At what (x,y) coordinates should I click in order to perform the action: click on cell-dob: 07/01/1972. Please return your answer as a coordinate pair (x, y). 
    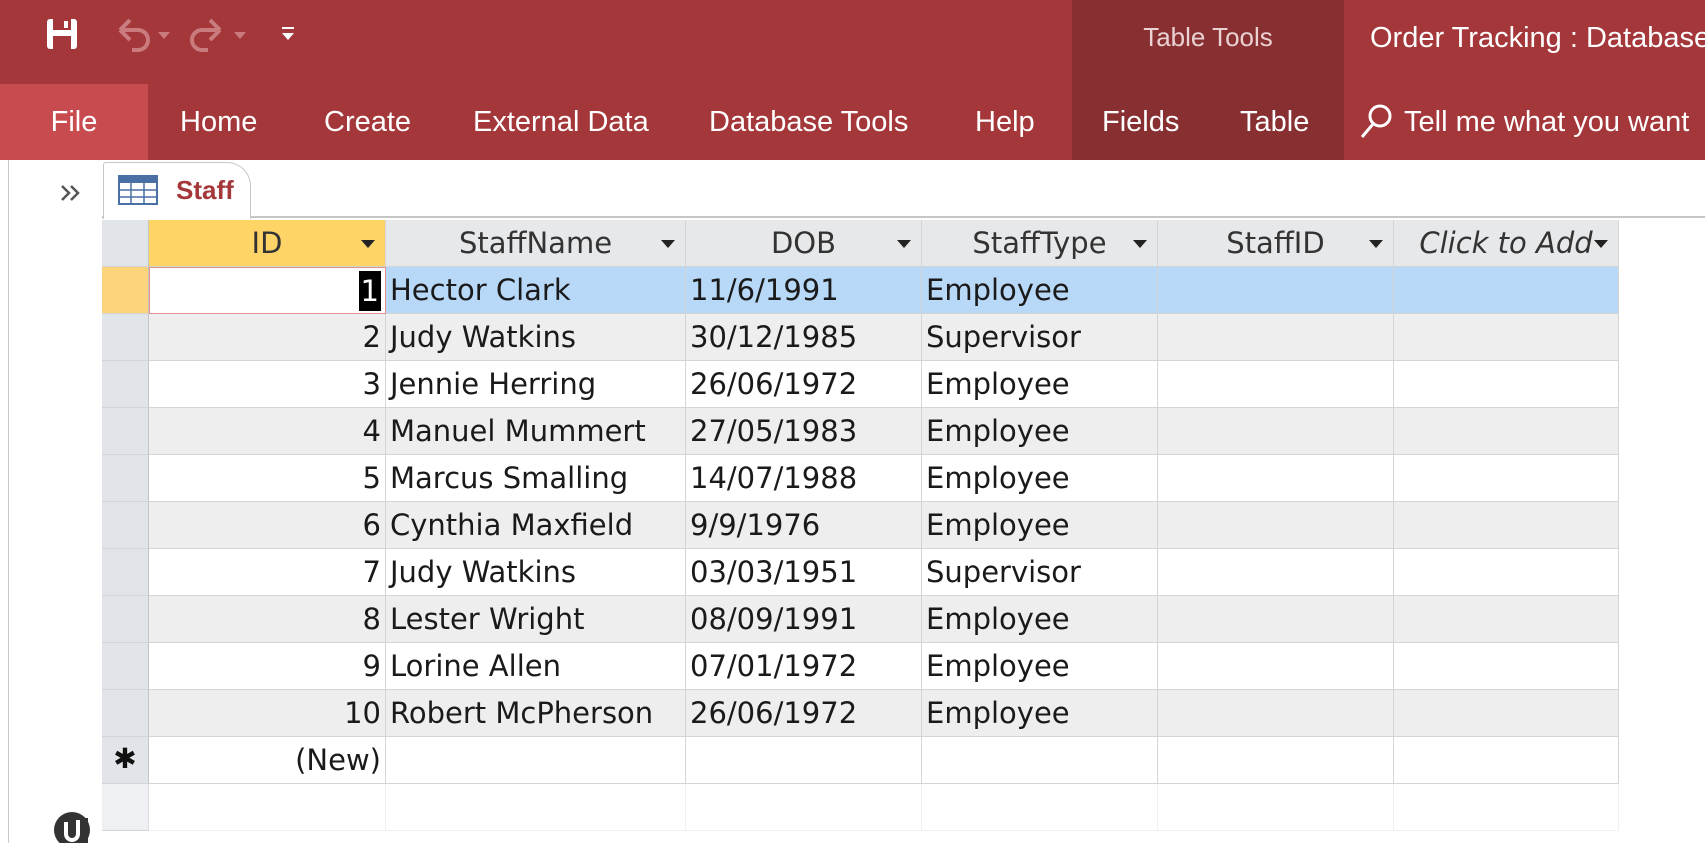
    Looking at the image, I should click on (804, 666).